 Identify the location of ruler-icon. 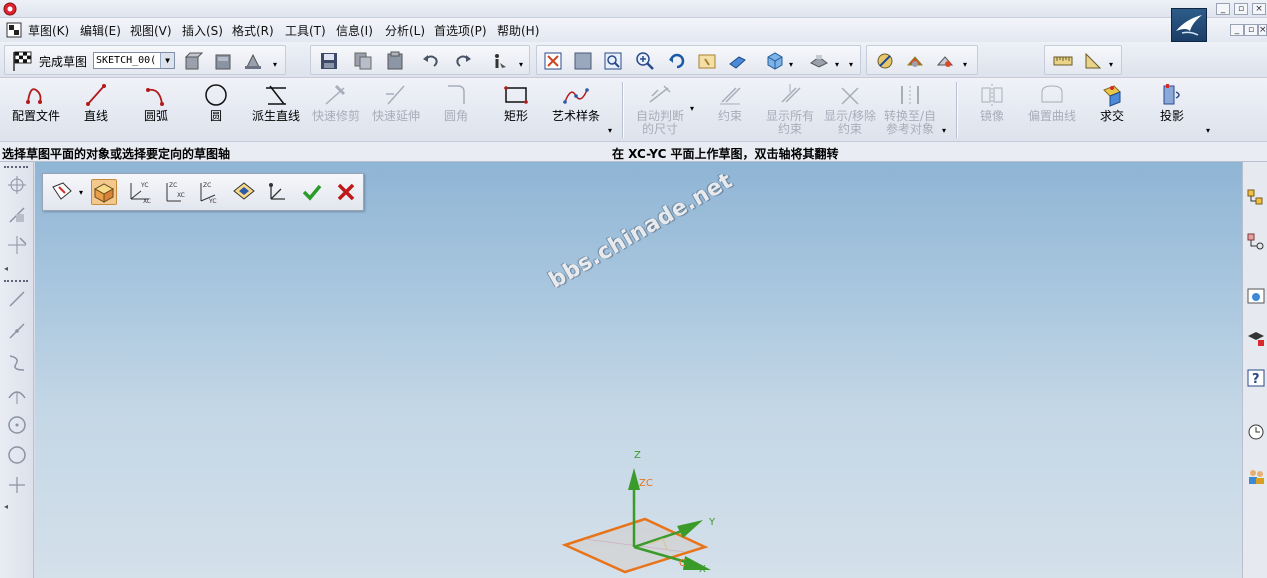
(1063, 61).